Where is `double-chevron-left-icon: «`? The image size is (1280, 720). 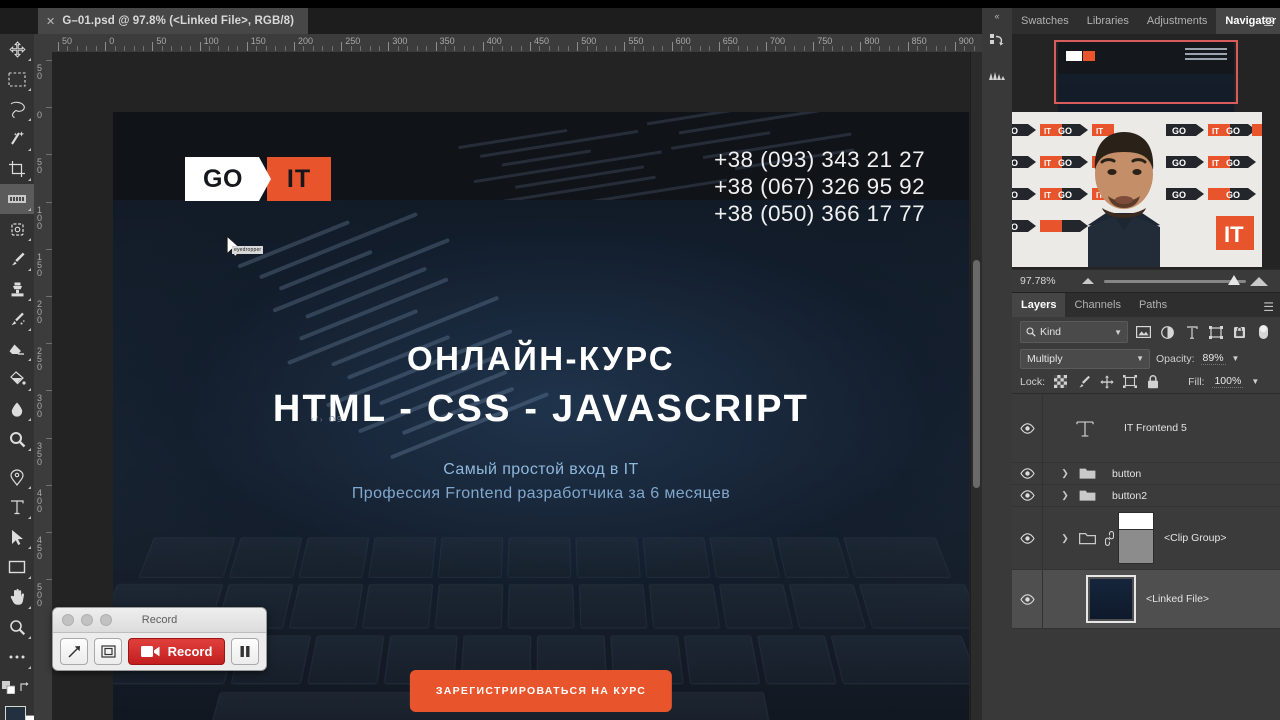
double-chevron-left-icon: « is located at coordinates (997, 16).